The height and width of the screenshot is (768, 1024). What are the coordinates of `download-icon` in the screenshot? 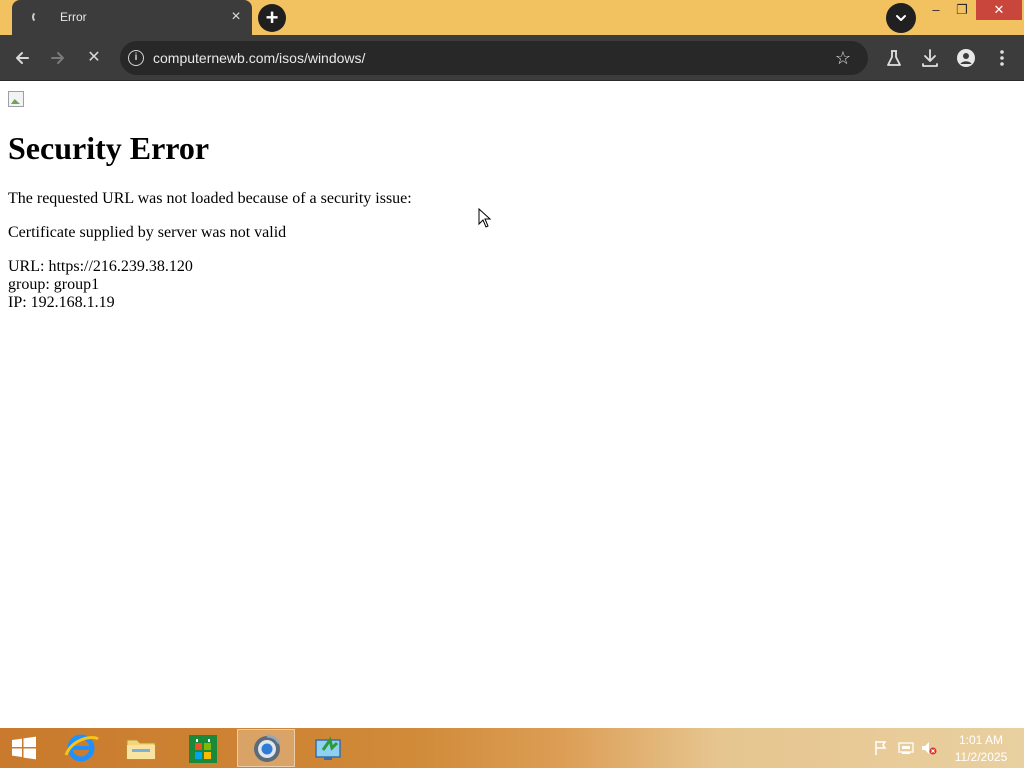 It's located at (930, 58).